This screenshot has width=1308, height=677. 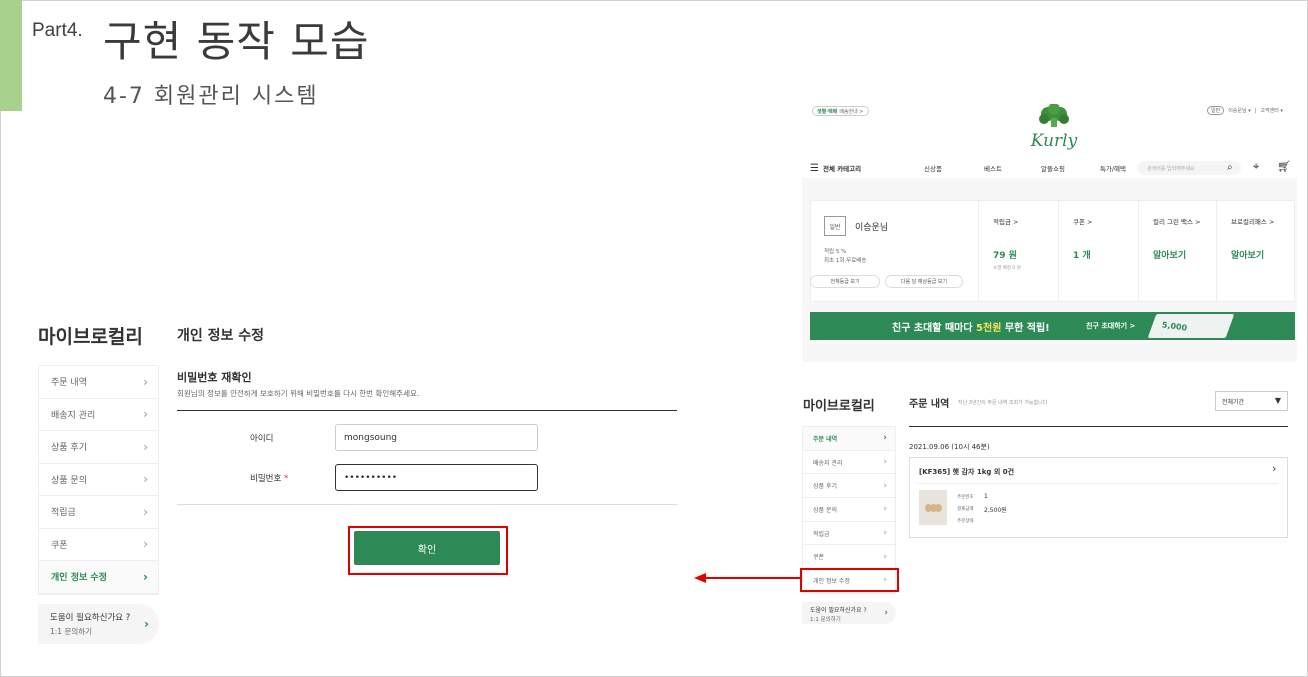 What do you see at coordinates (1110, 326) in the screenshot?
I see `invite-cta: 친구 초대하기 >` at bounding box center [1110, 326].